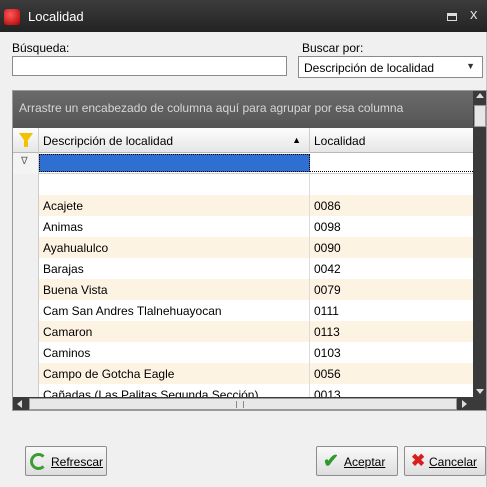 The height and width of the screenshot is (487, 487). I want to click on cell-localidad: 0056, so click(391, 373).